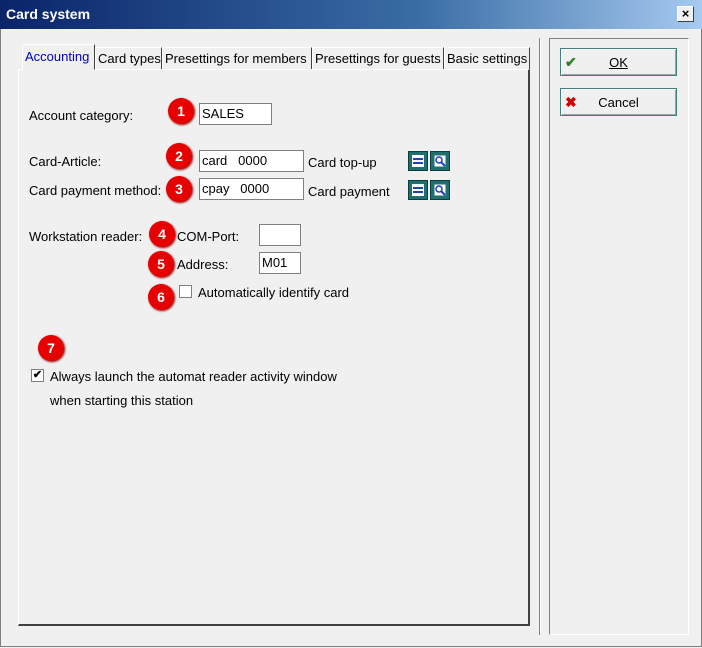 This screenshot has height=648, width=702. Describe the element at coordinates (280, 263) in the screenshot. I see `address-input: M01` at that location.